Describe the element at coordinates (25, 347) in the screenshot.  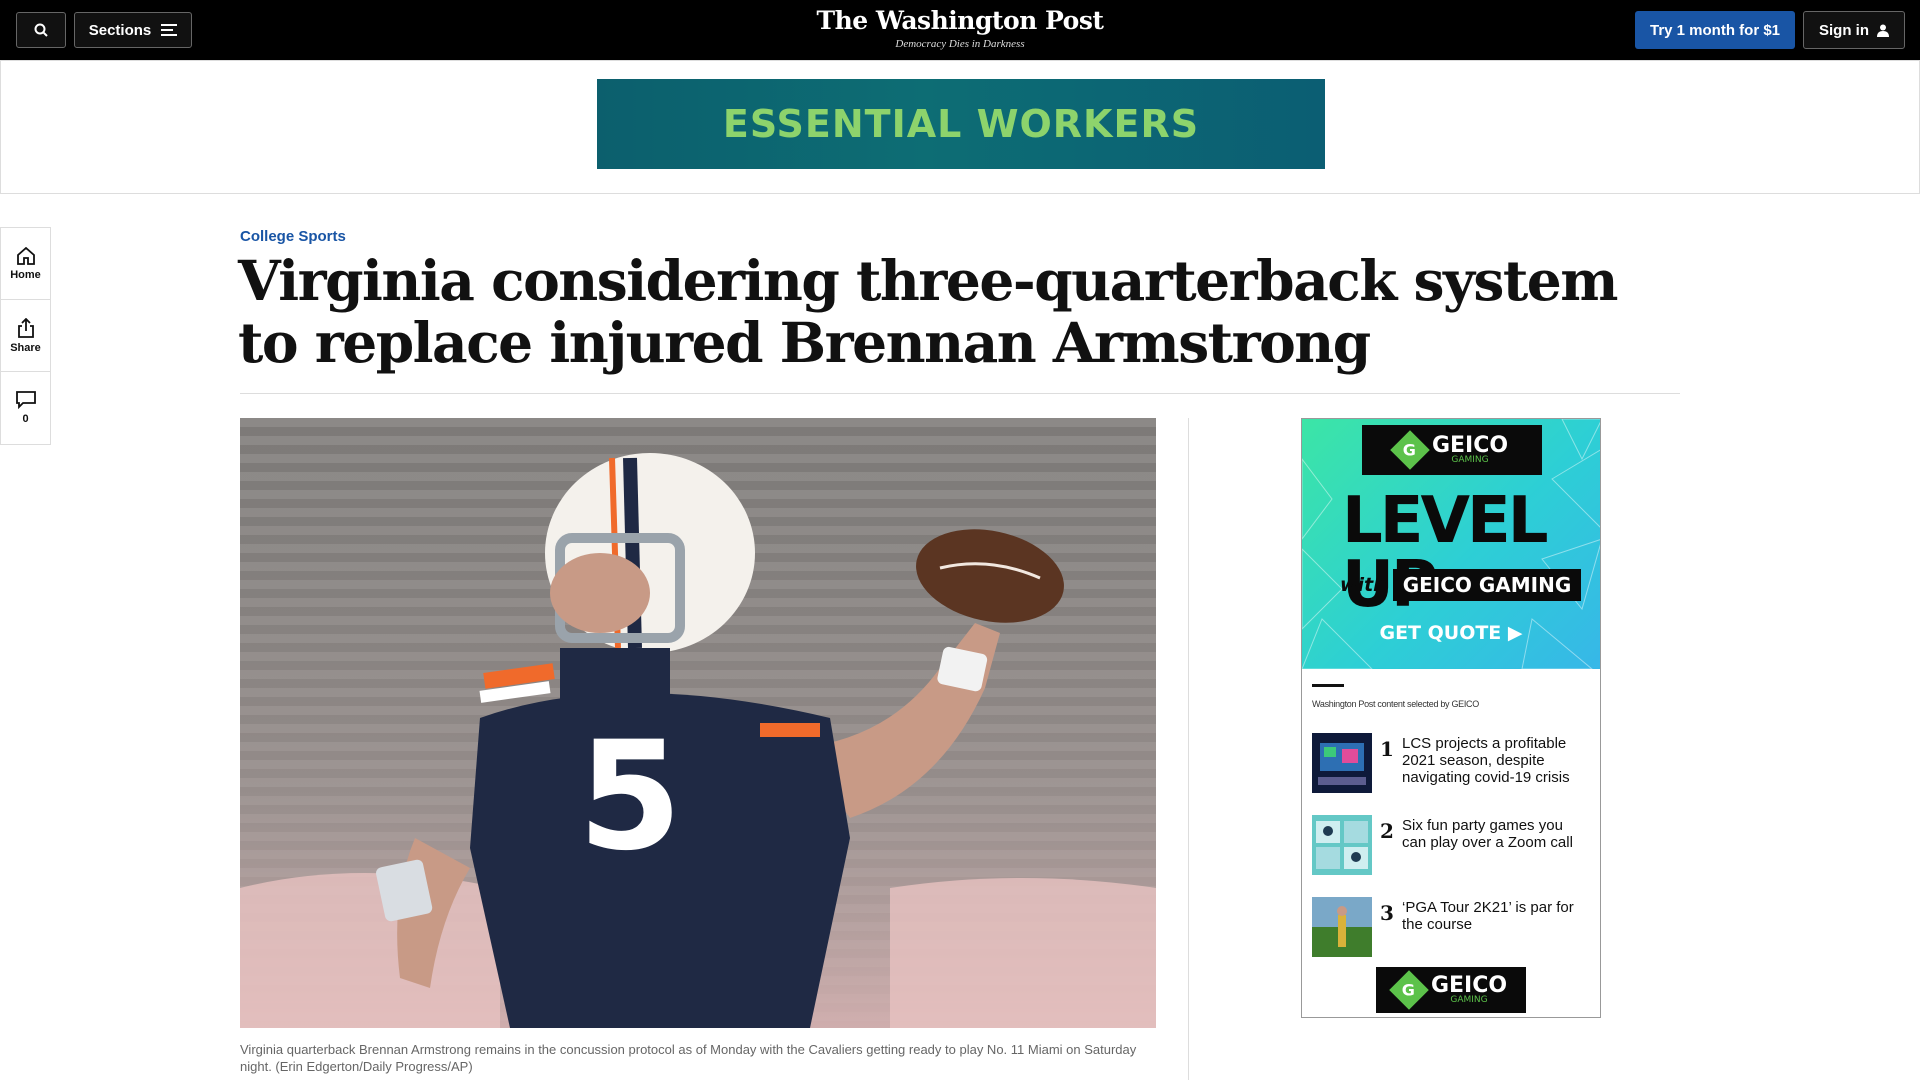
I see `share-label: Share` at that location.